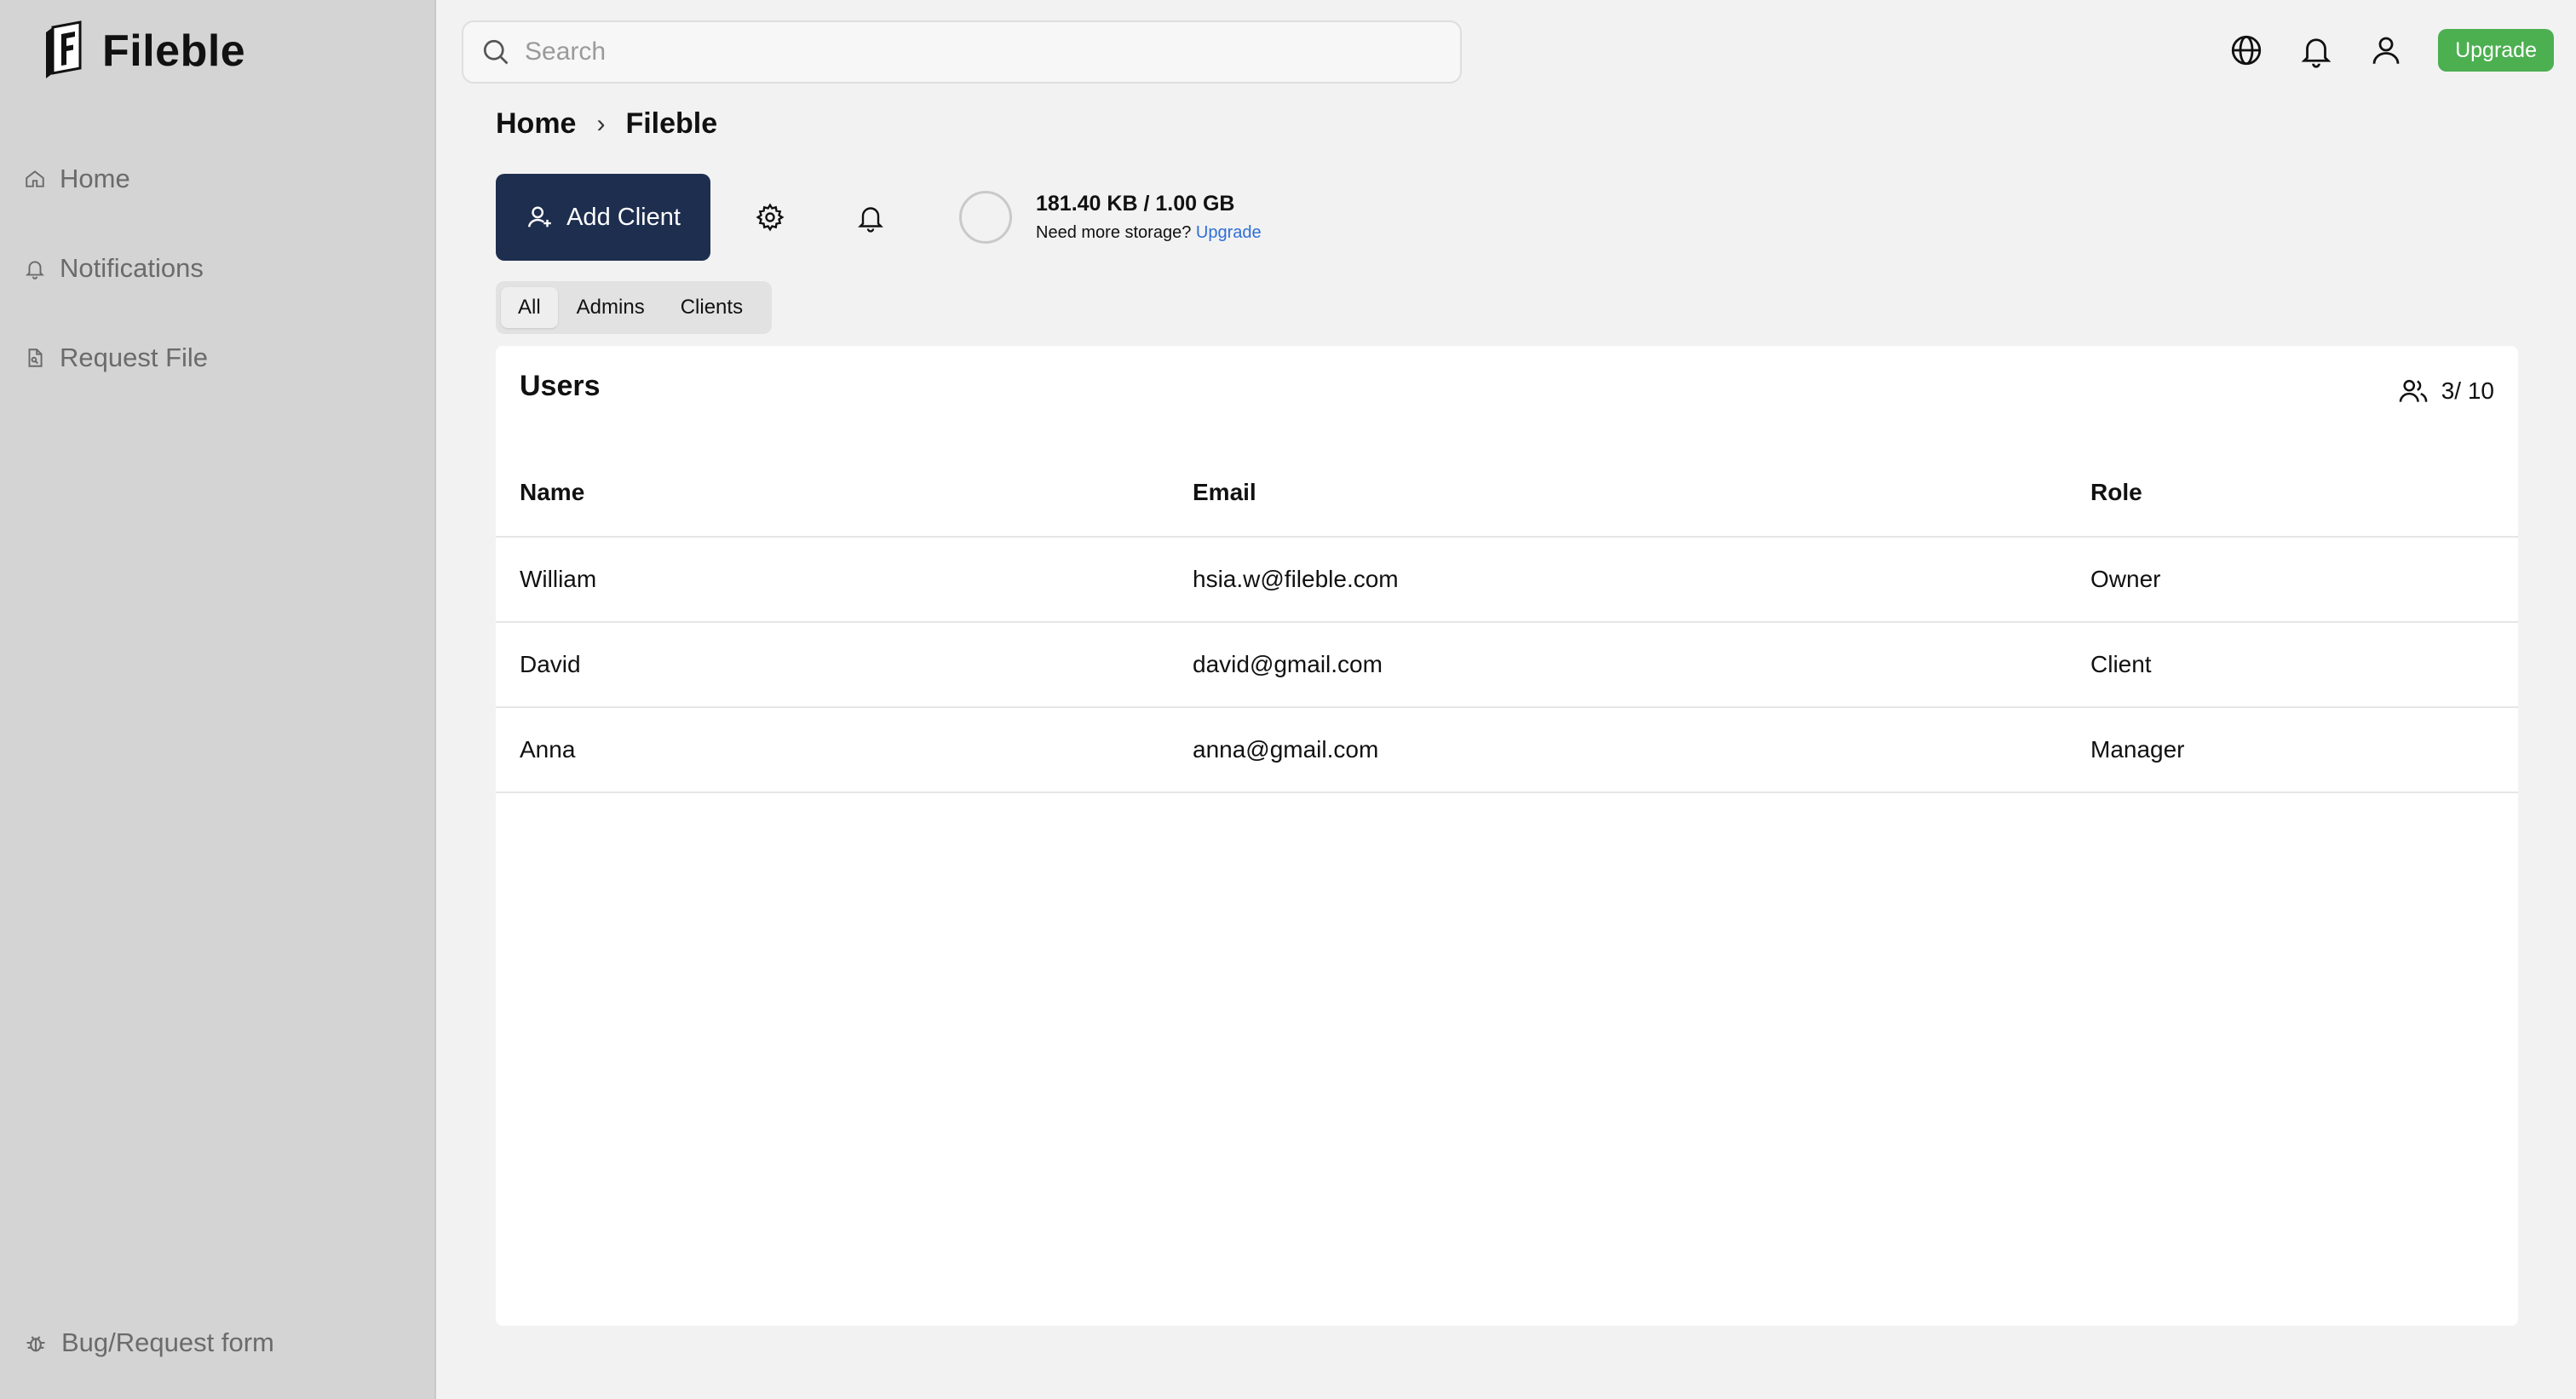 This screenshot has width=2576, height=1399. What do you see at coordinates (624, 217) in the screenshot?
I see `add-client-label: Add Client` at bounding box center [624, 217].